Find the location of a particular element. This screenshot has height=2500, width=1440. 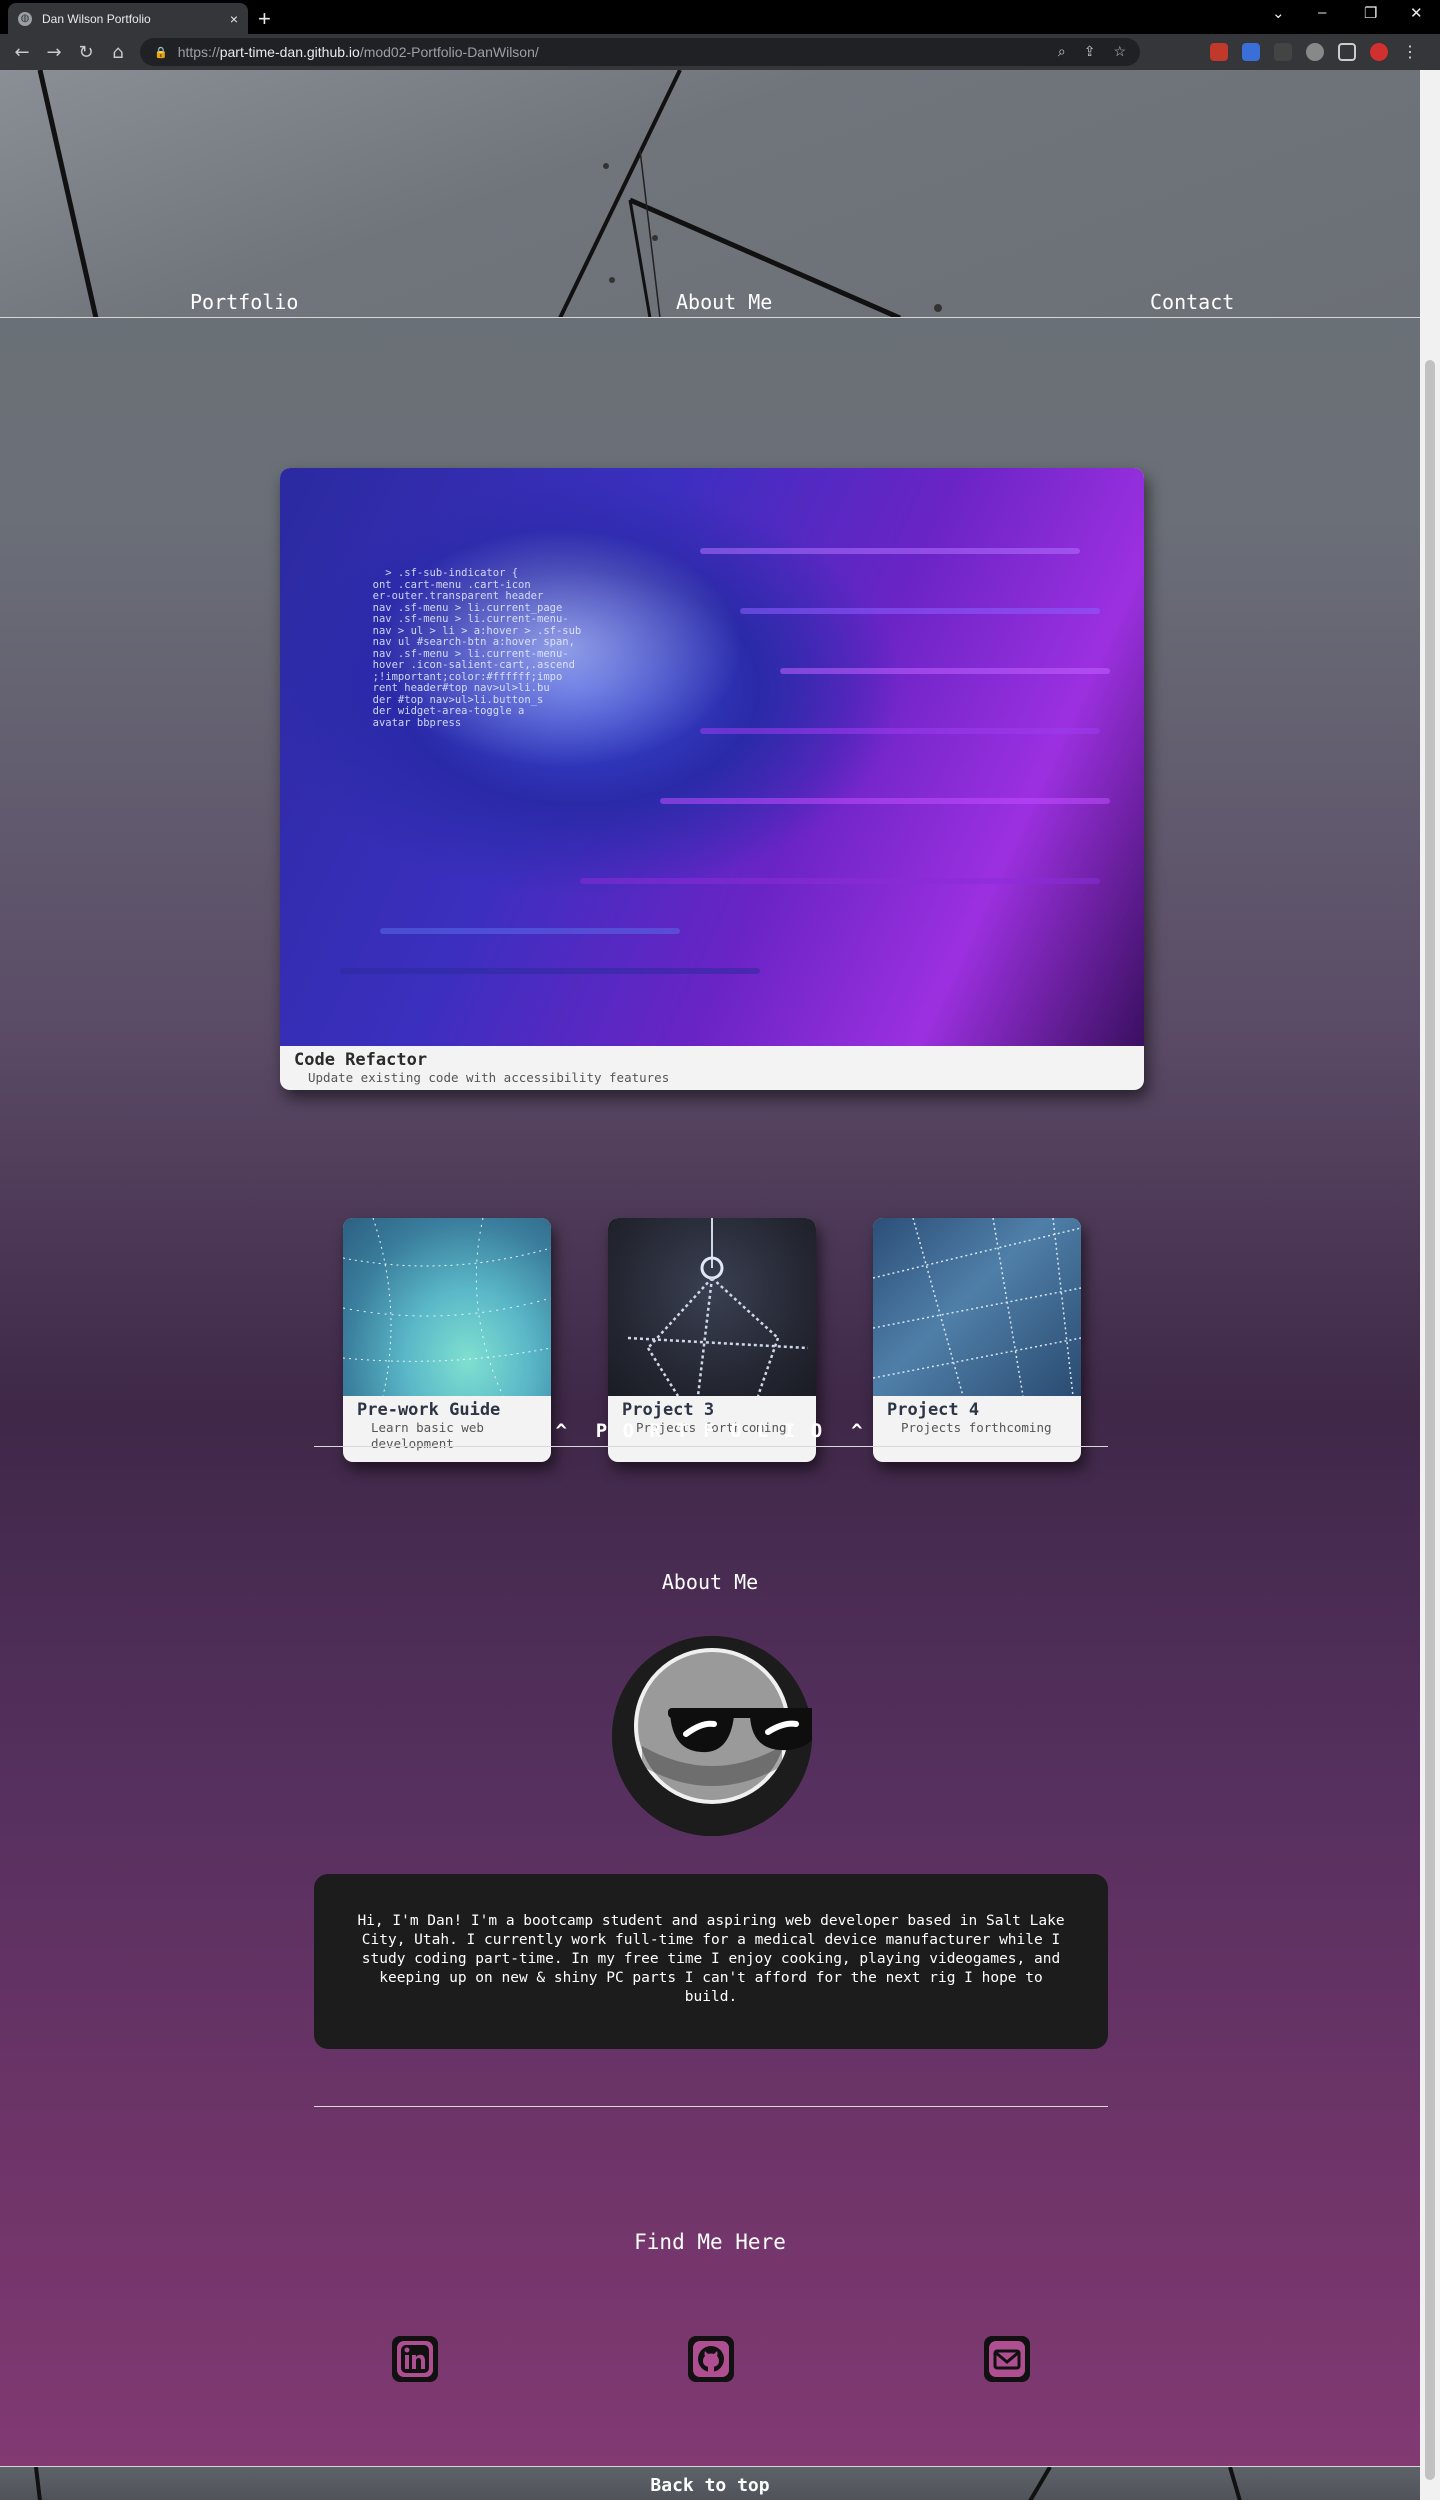

new-tab-button: + is located at coordinates (264, 19).